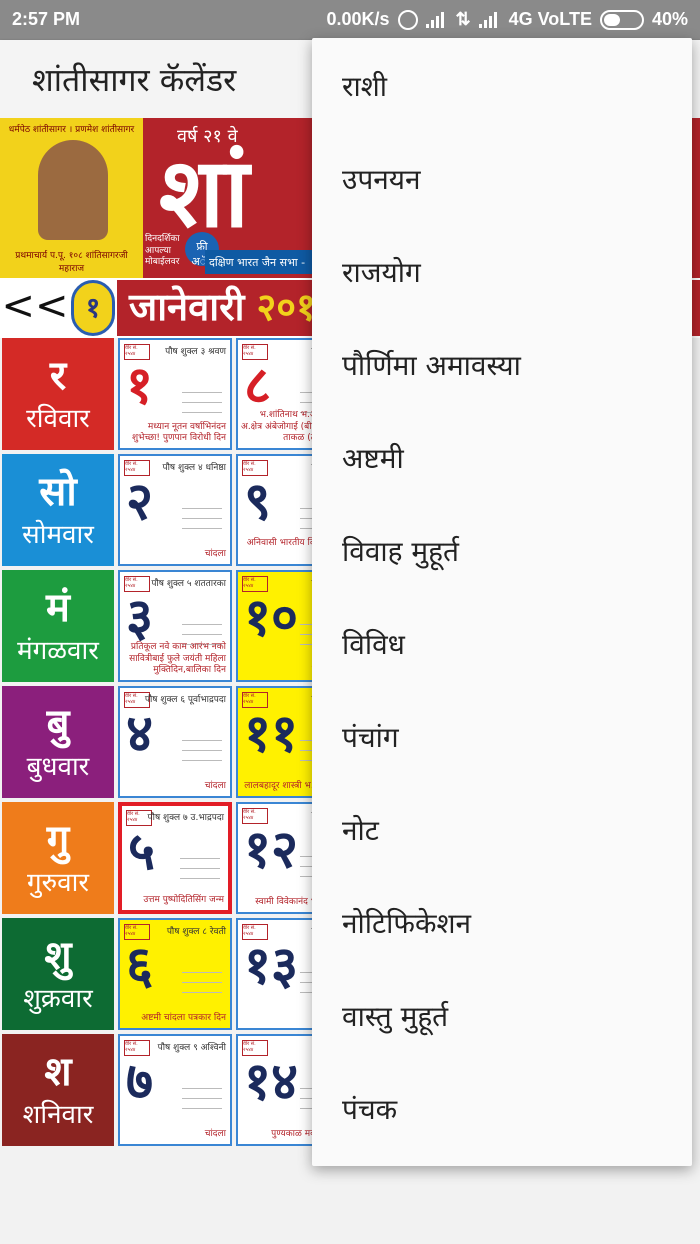 The image size is (700, 1244). I want to click on menu-item: नोट, so click(502, 830).